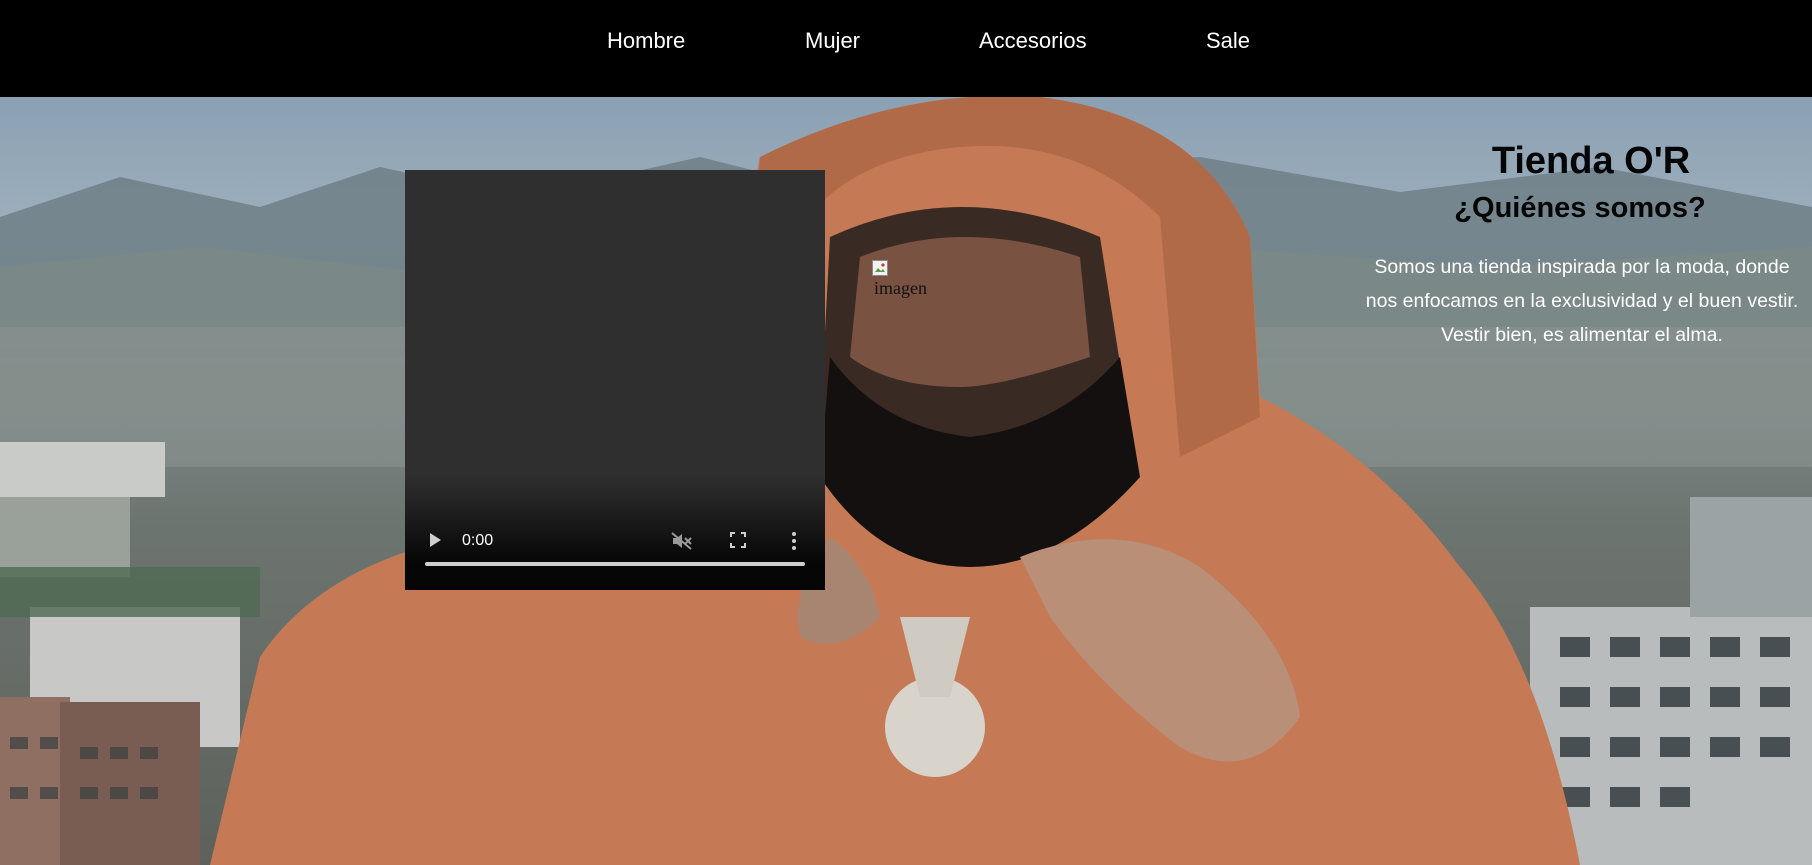 Image resolution: width=1812 pixels, height=865 pixels. I want to click on broken-image-icon, so click(880, 268).